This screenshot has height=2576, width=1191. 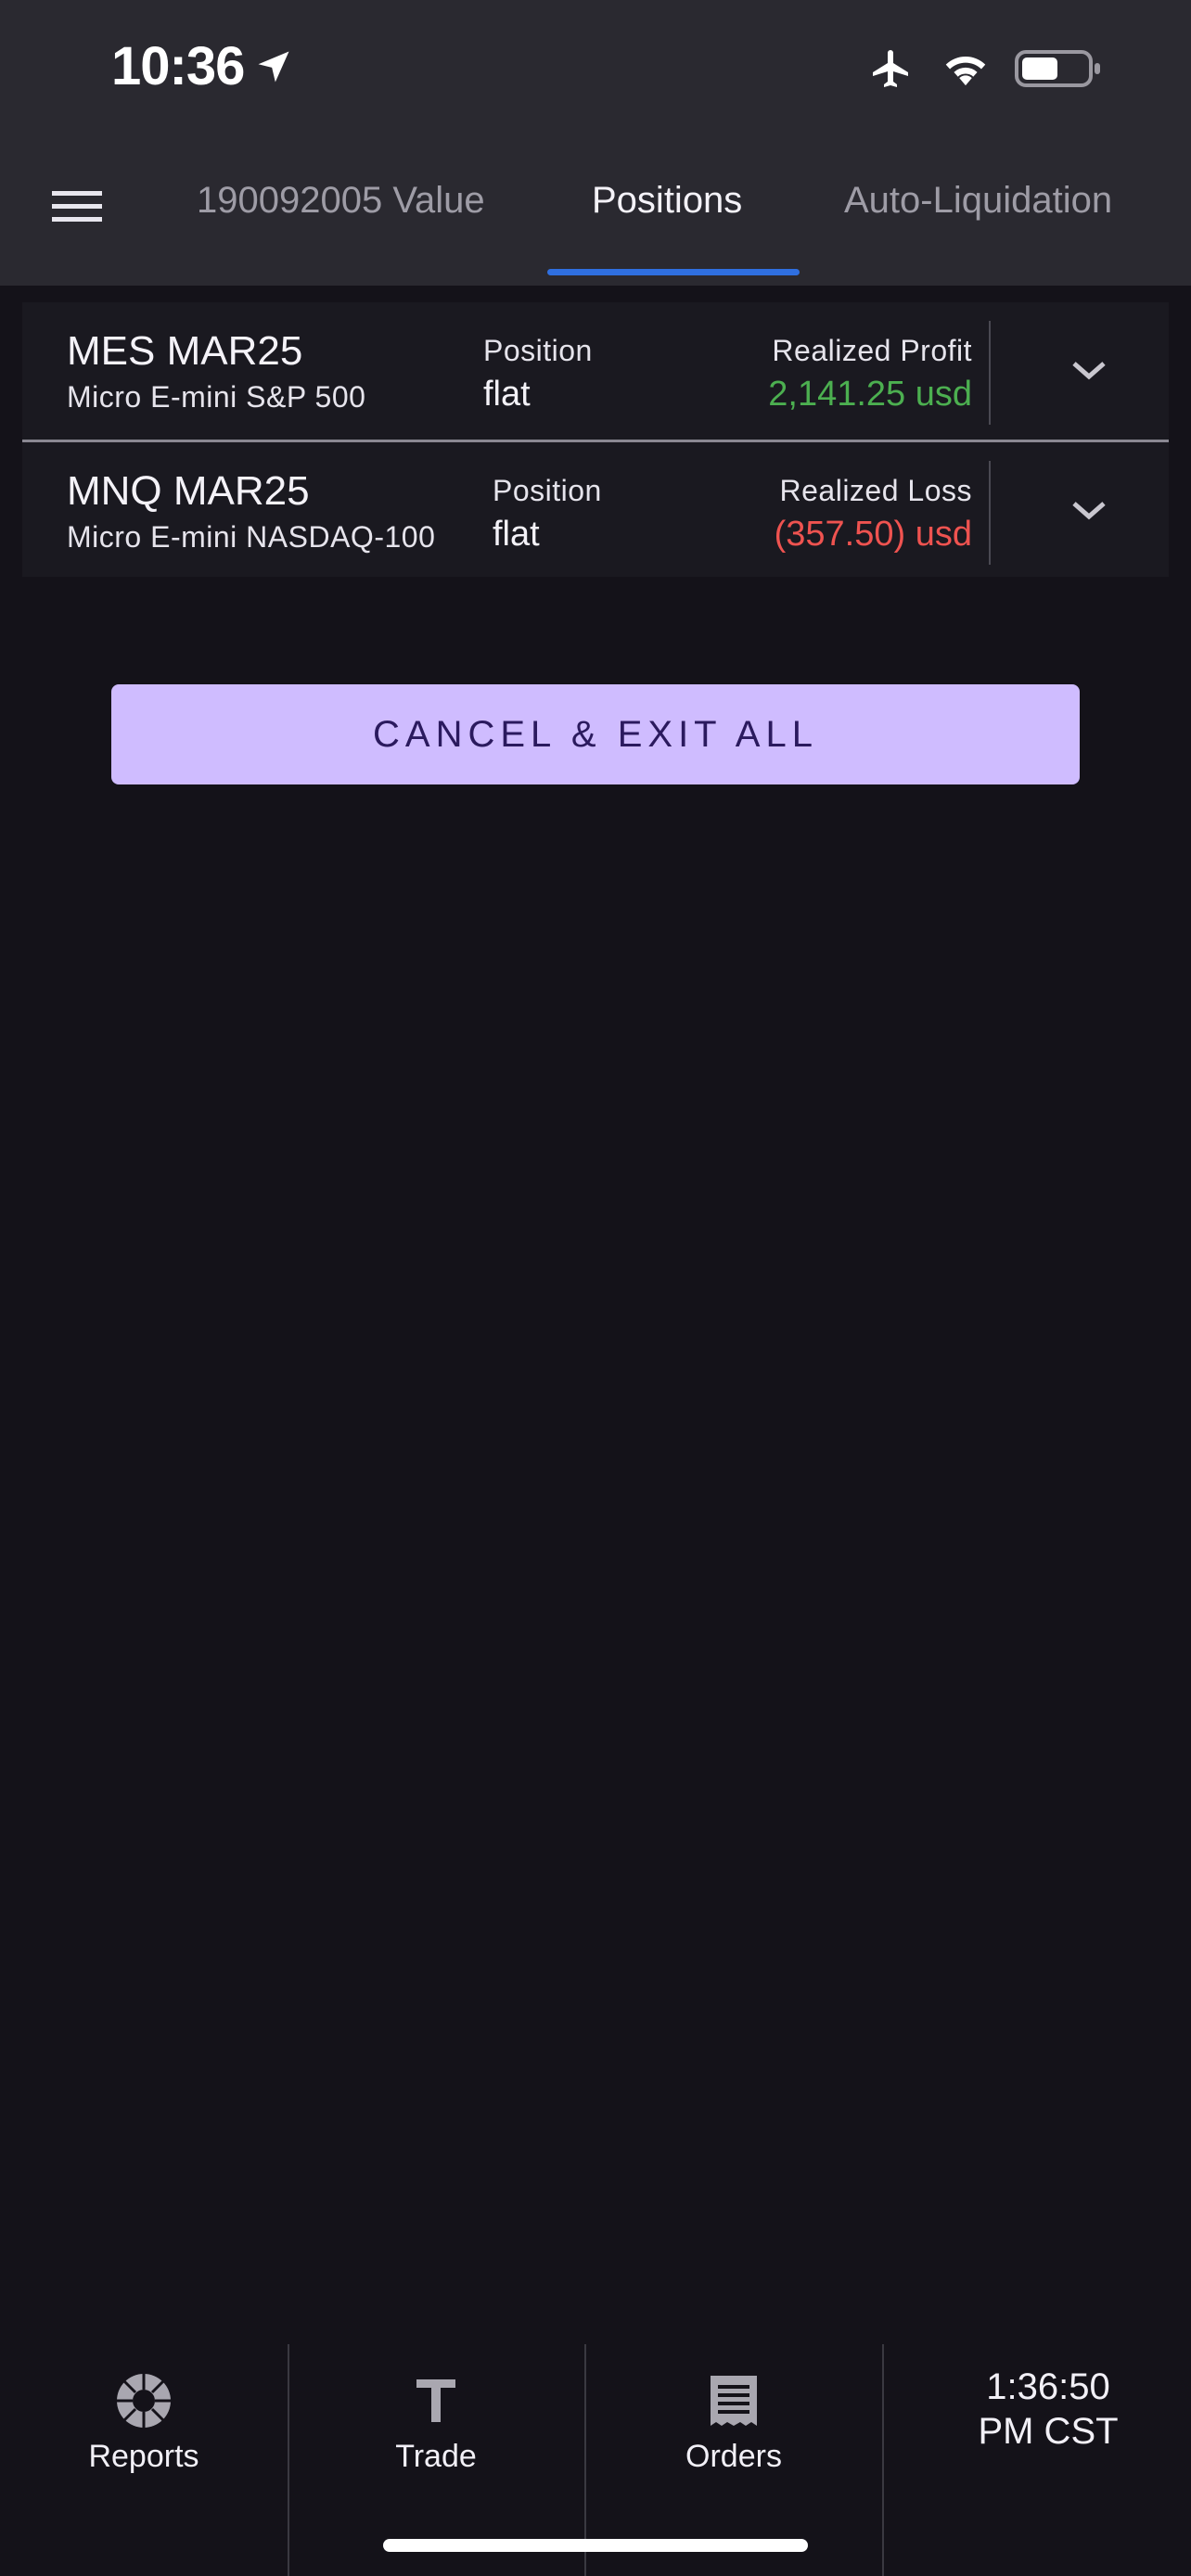 What do you see at coordinates (872, 350) in the screenshot?
I see `pnl-label: Realized Profit` at bounding box center [872, 350].